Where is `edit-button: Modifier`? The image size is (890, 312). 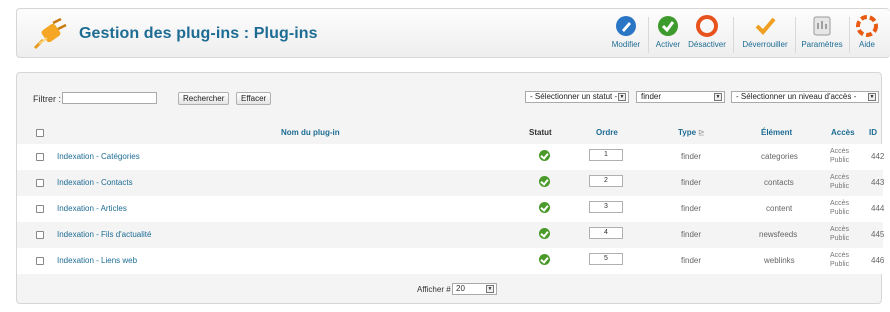 edit-button: Modifier is located at coordinates (626, 35).